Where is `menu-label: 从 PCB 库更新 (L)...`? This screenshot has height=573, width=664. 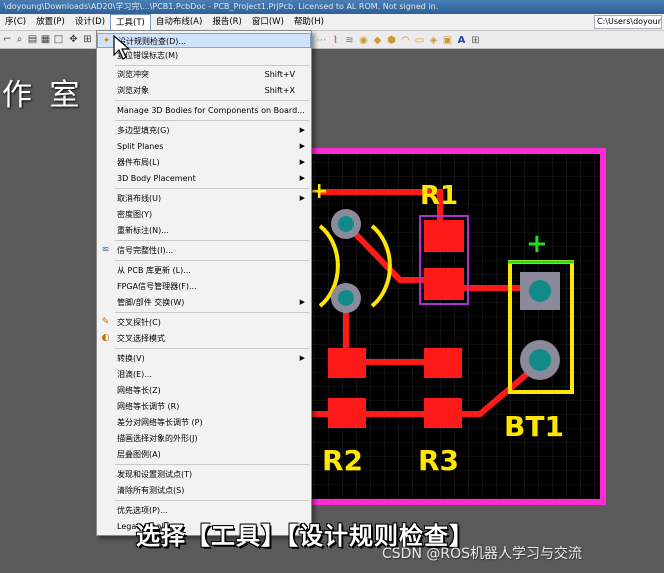
menu-label: 从 PCB 库更新 (L)... is located at coordinates (154, 270).